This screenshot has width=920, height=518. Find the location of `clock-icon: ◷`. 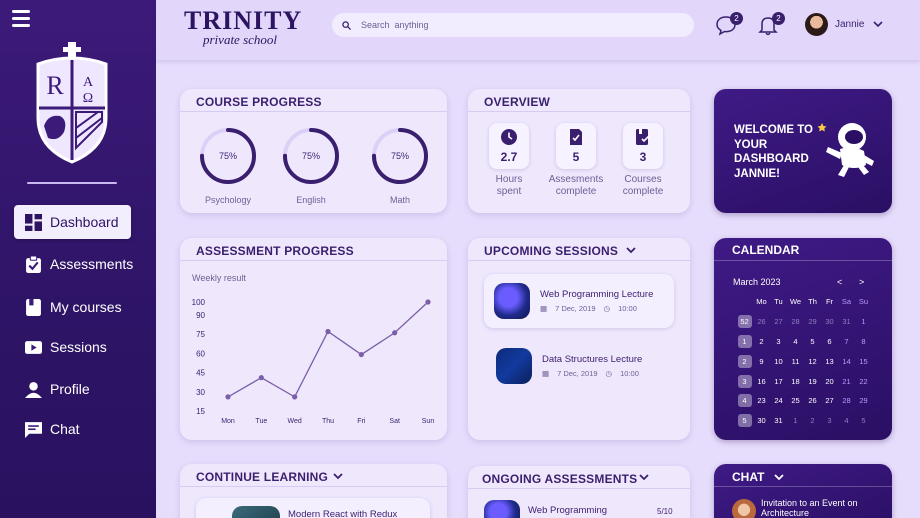

clock-icon: ◷ is located at coordinates (609, 373).